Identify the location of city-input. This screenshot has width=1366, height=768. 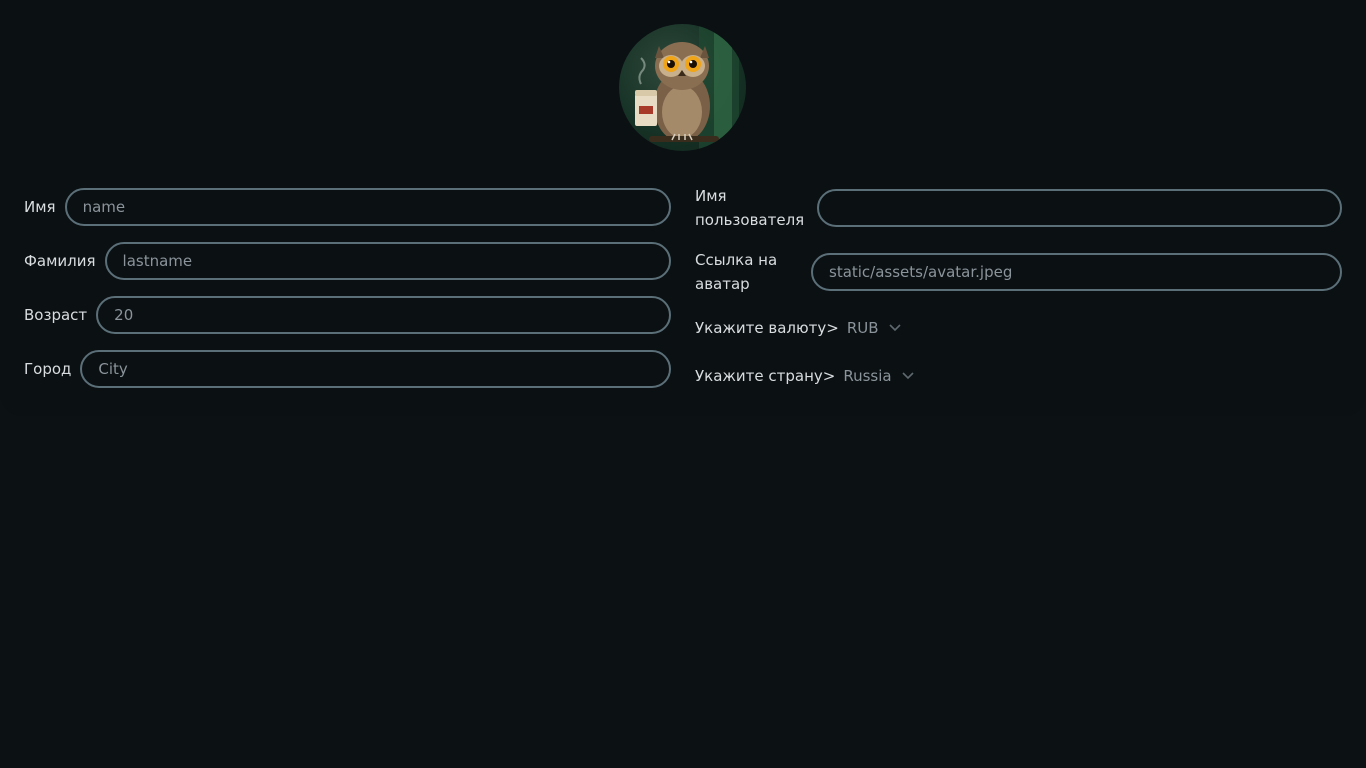
(375, 369).